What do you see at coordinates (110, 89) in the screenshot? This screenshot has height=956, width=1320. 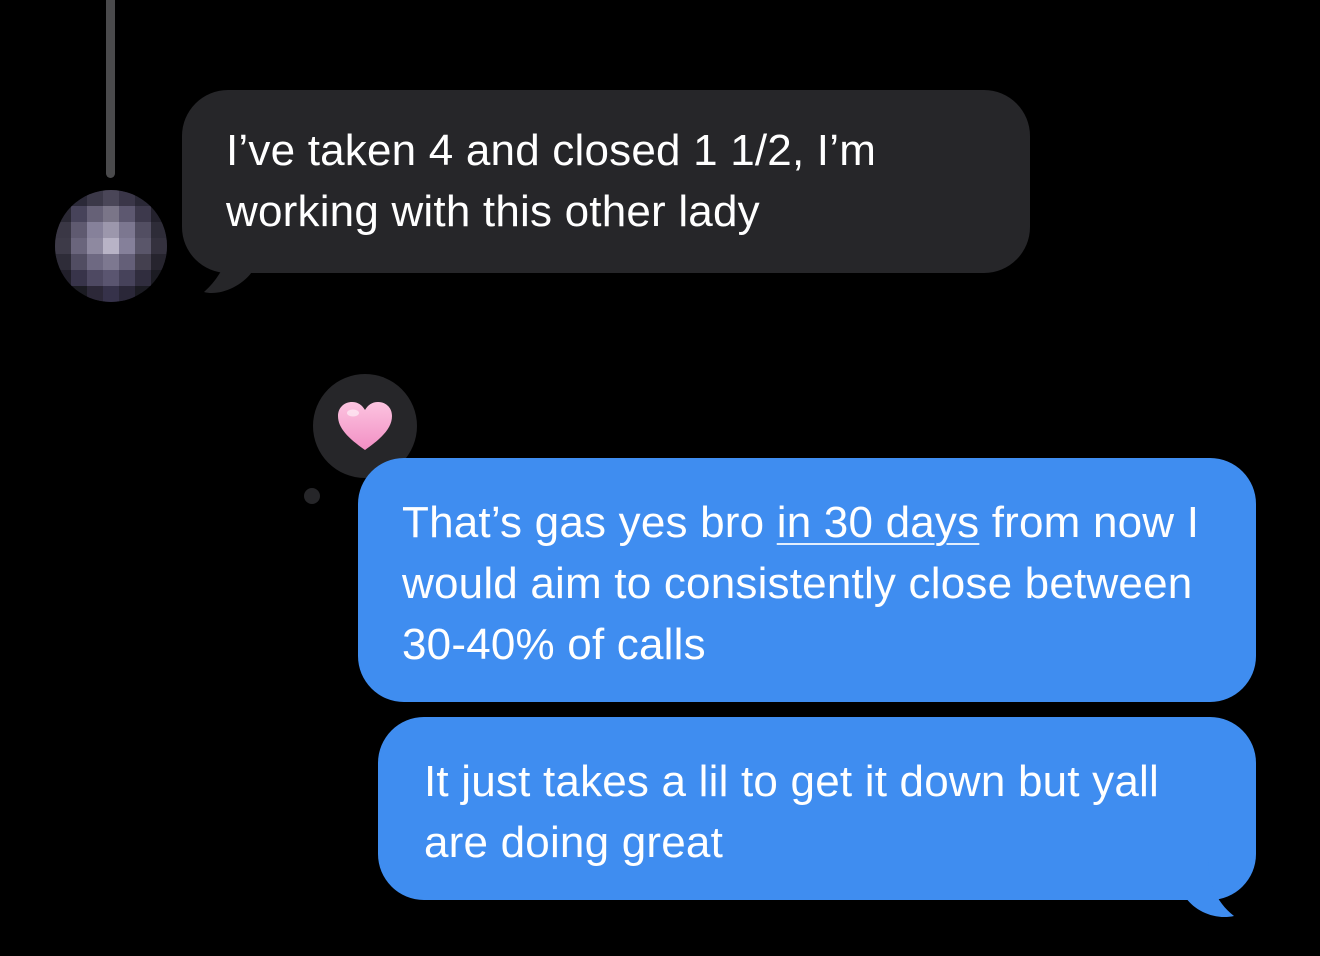 I see `reply-thread-line` at bounding box center [110, 89].